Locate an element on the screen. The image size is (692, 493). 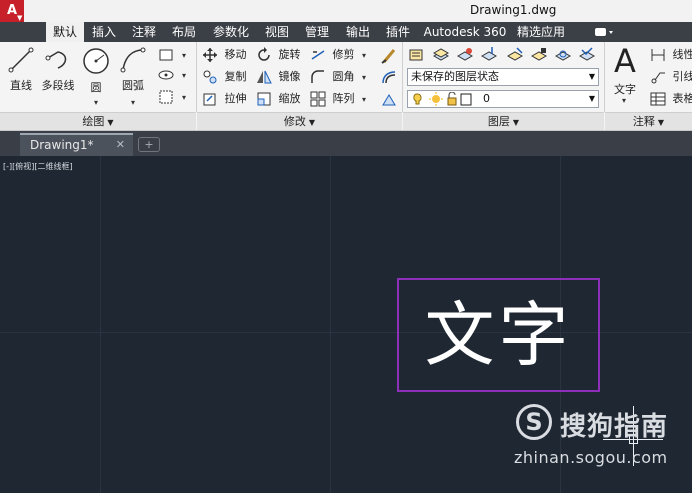
rotate-tool-button: 旋转 is located at coordinates (278, 55).